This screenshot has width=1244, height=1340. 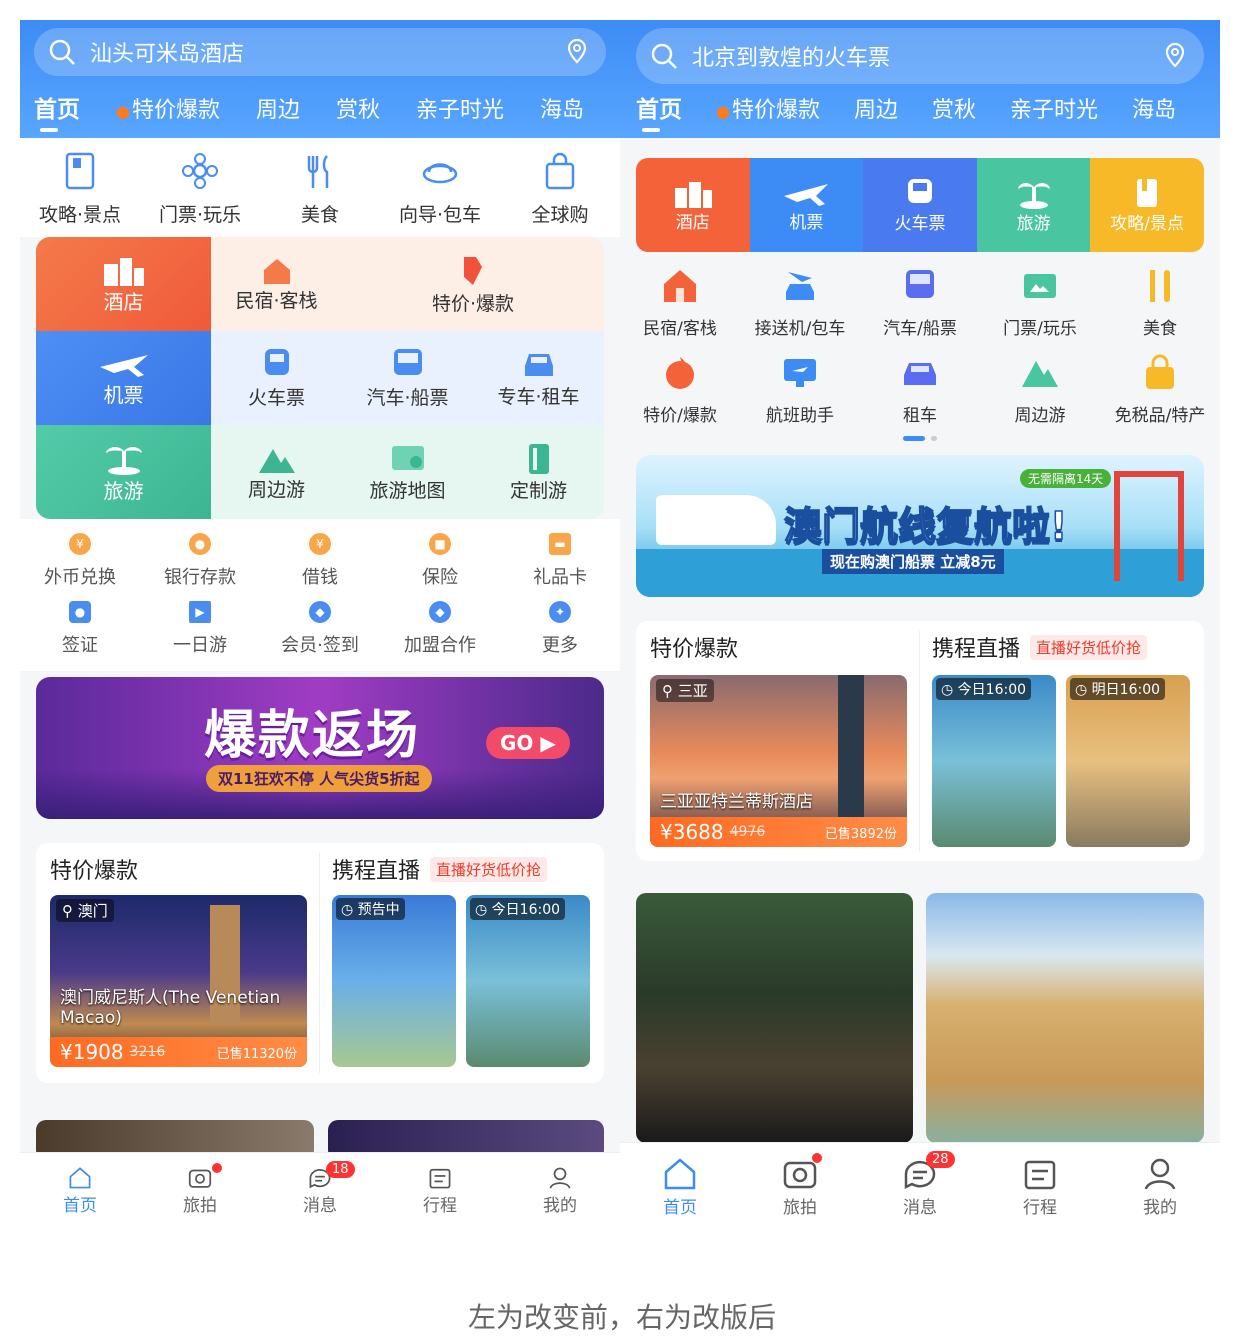 I want to click on loan: ¥ 借钱, so click(x=320, y=561).